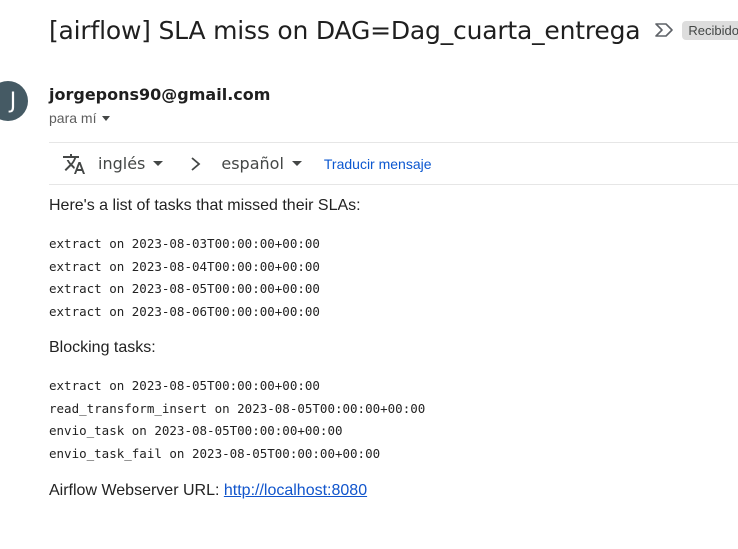 The height and width of the screenshot is (549, 738). Describe the element at coordinates (102, 347) in the screenshot. I see `blocking-heading: Blocking tasks:` at that location.